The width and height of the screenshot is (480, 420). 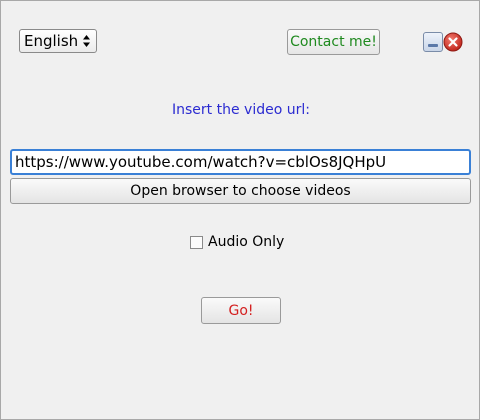 I want to click on minimize-icon, so click(x=433, y=45).